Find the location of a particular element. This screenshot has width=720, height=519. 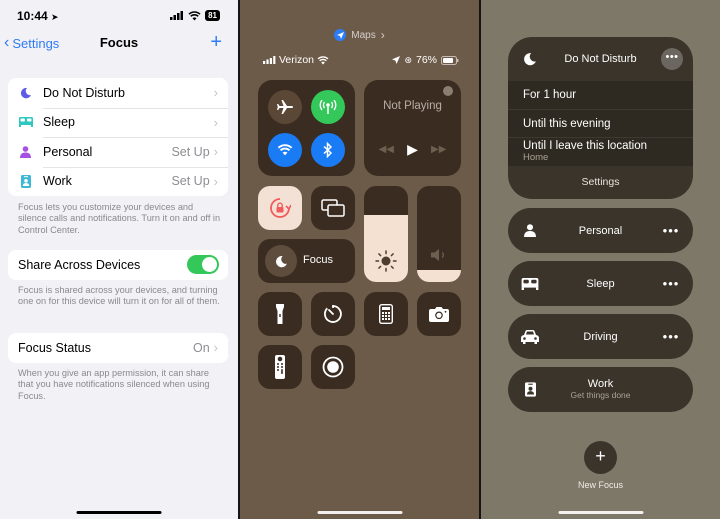

option-label: Until this evening is located at coordinates (567, 123).